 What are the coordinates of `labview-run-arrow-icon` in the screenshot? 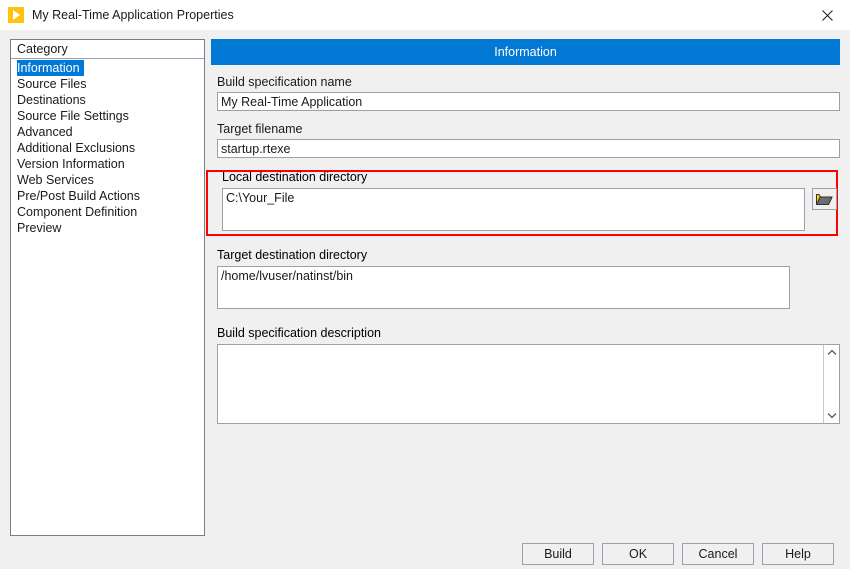 It's located at (16, 15).